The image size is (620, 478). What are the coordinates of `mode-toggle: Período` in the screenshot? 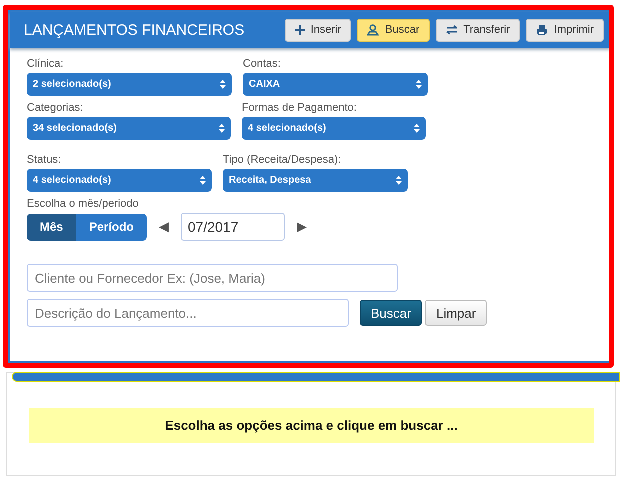 It's located at (112, 227).